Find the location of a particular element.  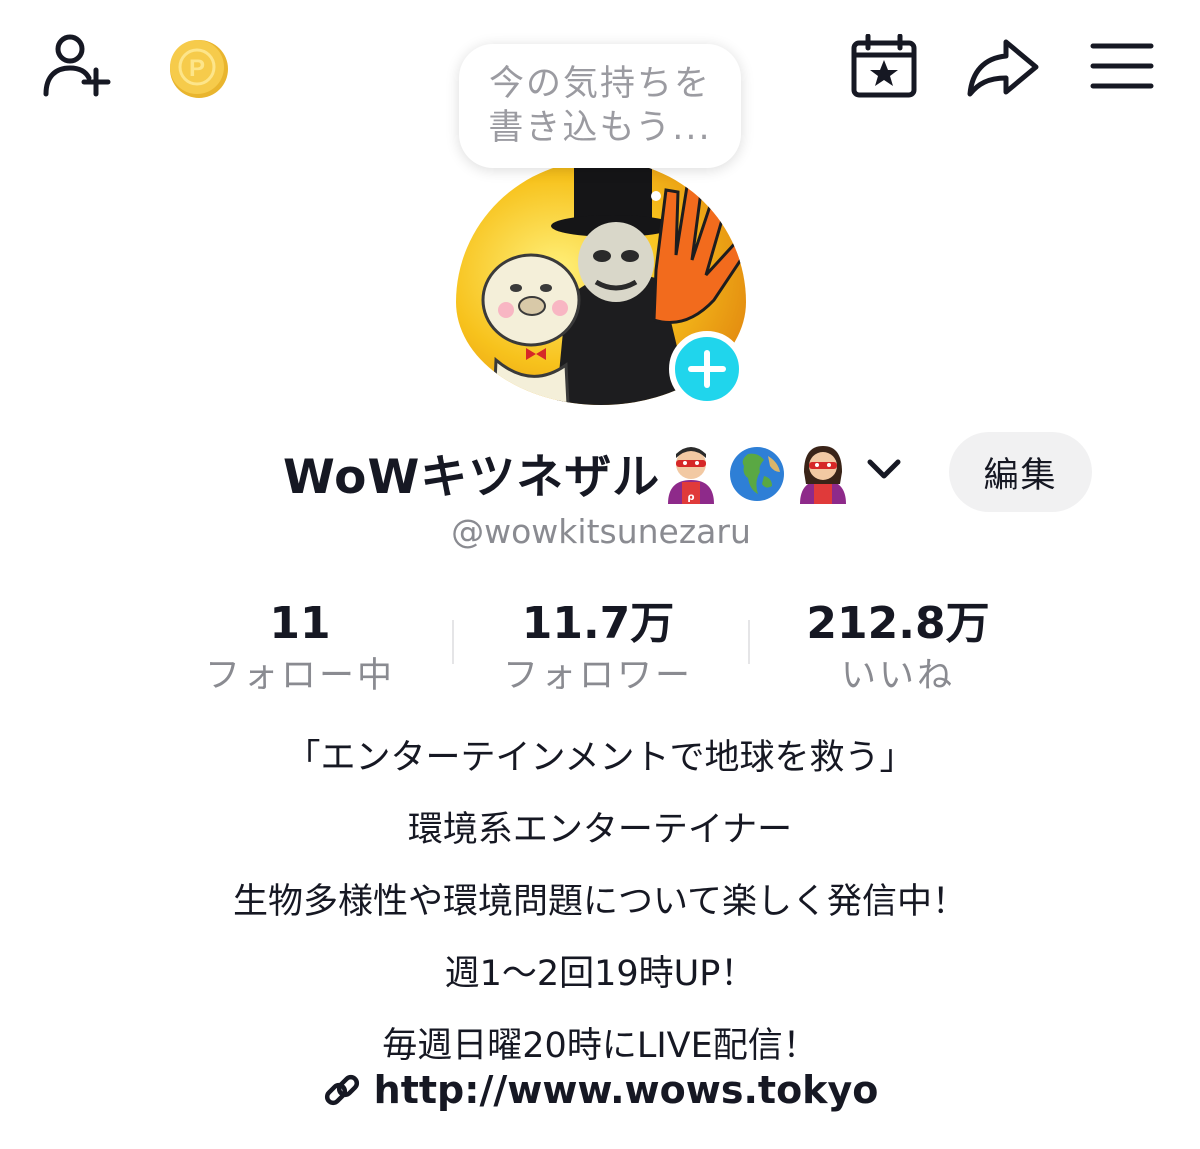

avatar-container is located at coordinates (601, 283).